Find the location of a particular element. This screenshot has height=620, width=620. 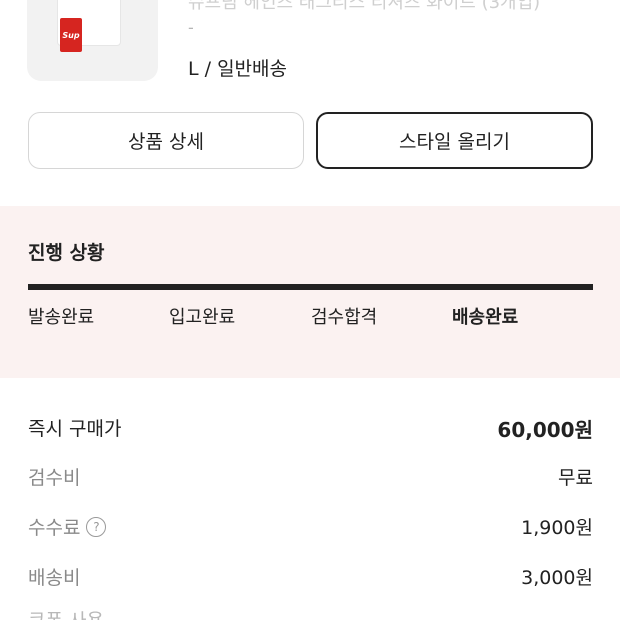

step-delivered: 배송완료 is located at coordinates (485, 317).